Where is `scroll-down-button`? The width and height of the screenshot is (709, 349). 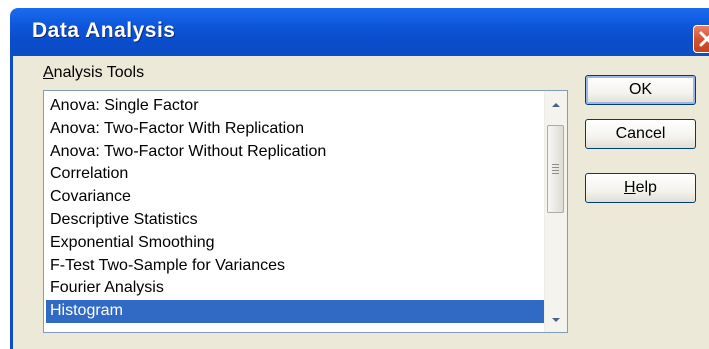 scroll-down-button is located at coordinates (556, 320).